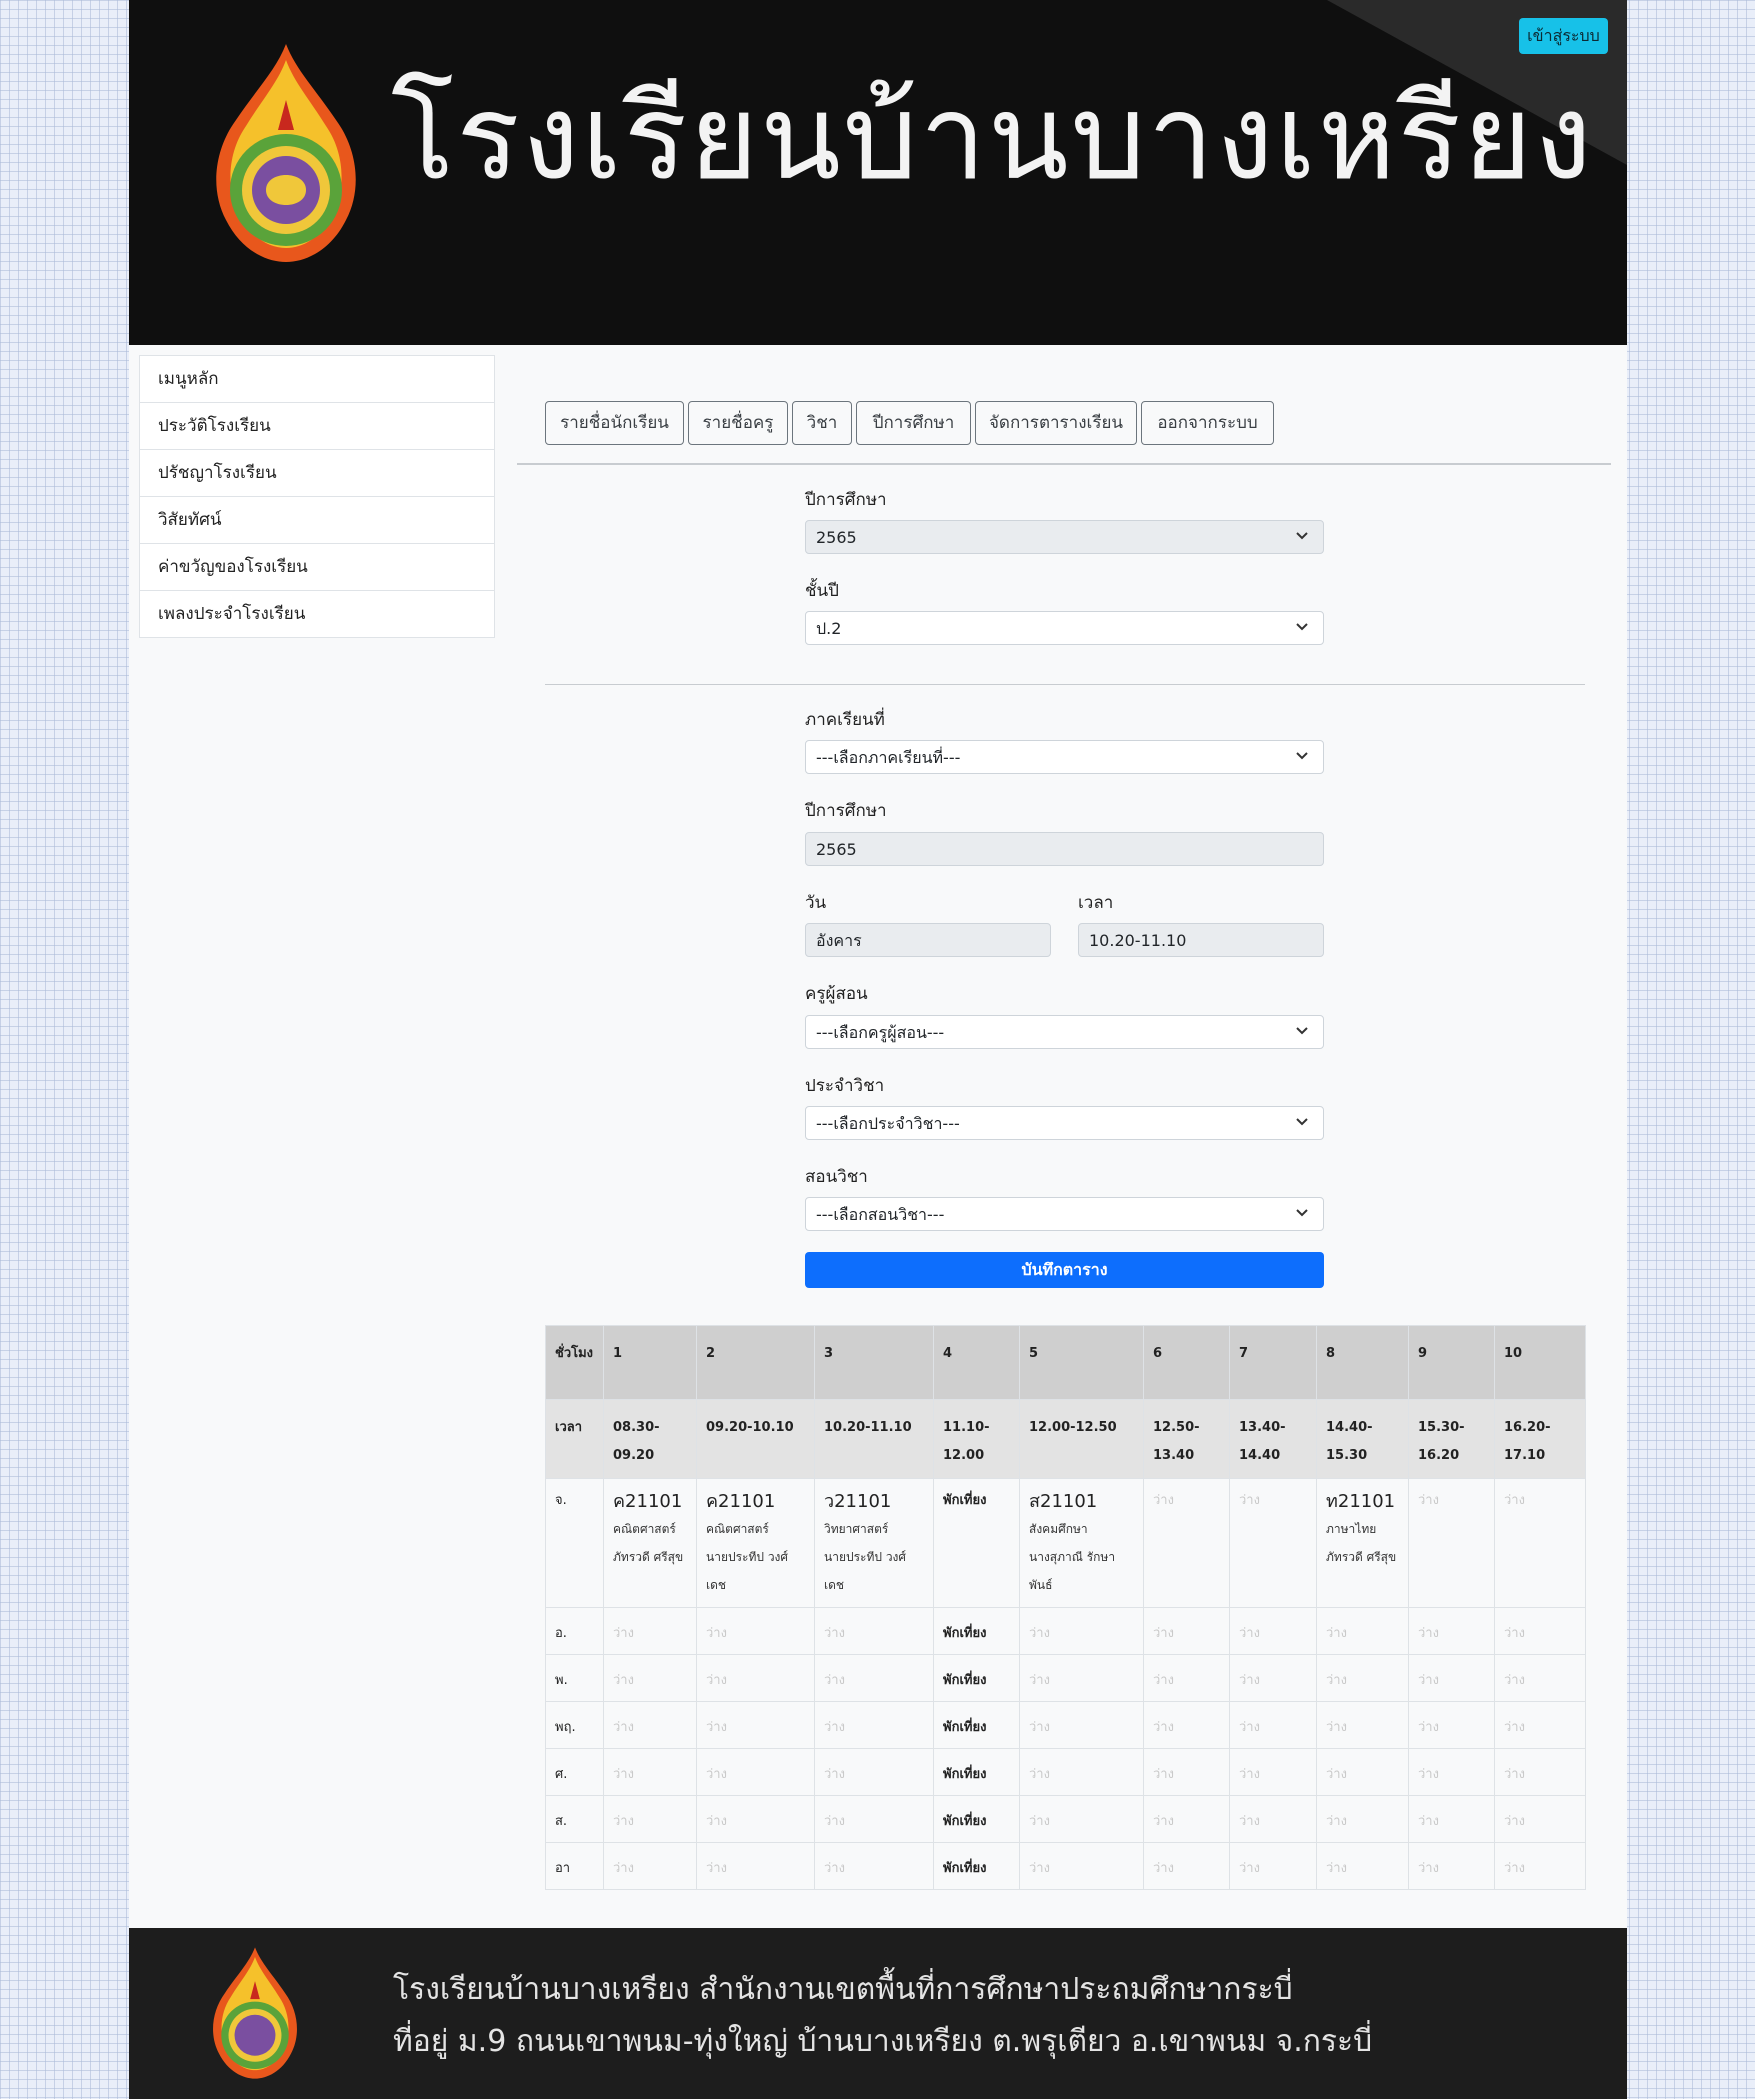 Image resolution: width=1755 pixels, height=2099 pixels. I want to click on period-time: 13.40-14.40, so click(1273, 1439).